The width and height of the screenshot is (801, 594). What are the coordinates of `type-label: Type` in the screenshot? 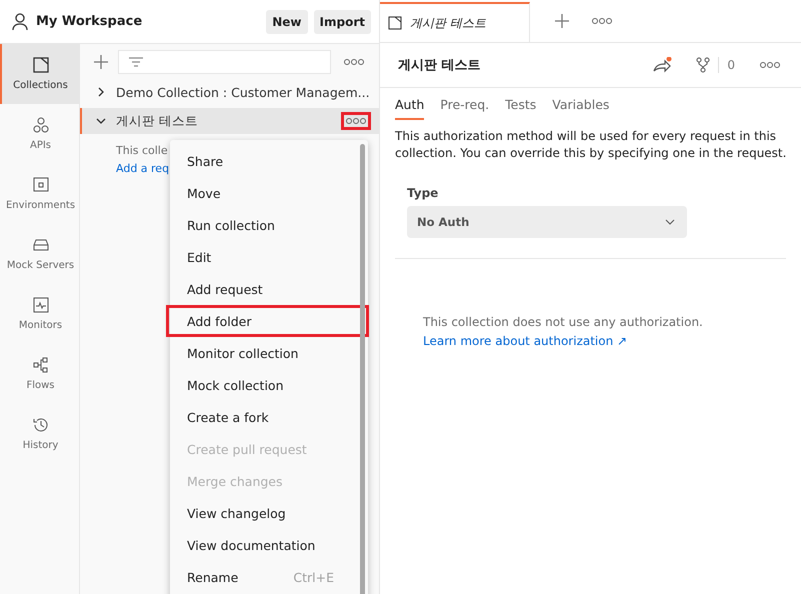 It's located at (423, 193).